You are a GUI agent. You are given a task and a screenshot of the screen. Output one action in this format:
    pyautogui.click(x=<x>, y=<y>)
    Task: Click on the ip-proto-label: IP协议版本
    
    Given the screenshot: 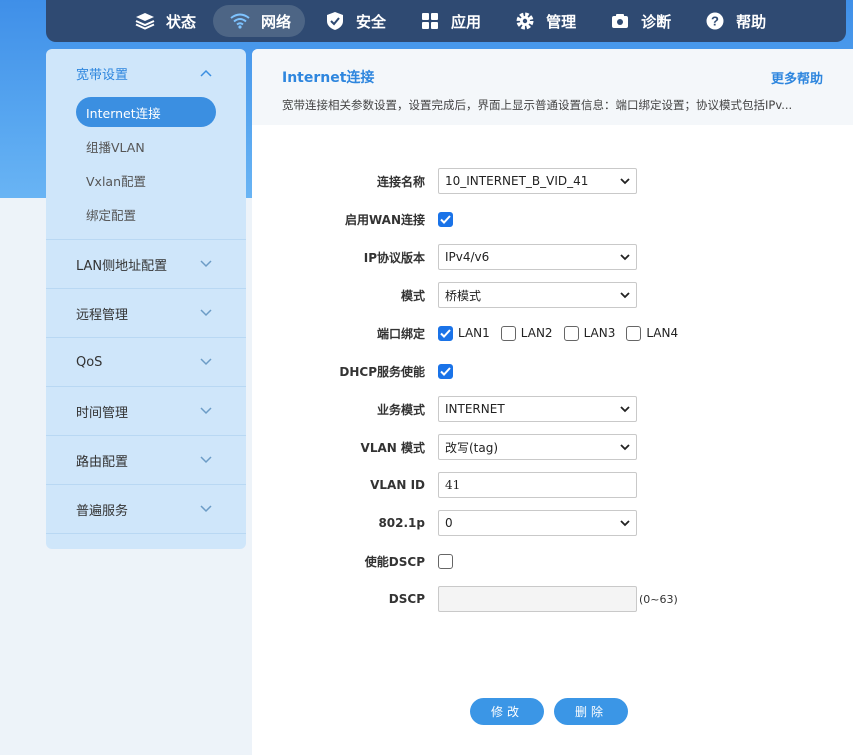 What is the action you would take?
    pyautogui.click(x=394, y=257)
    